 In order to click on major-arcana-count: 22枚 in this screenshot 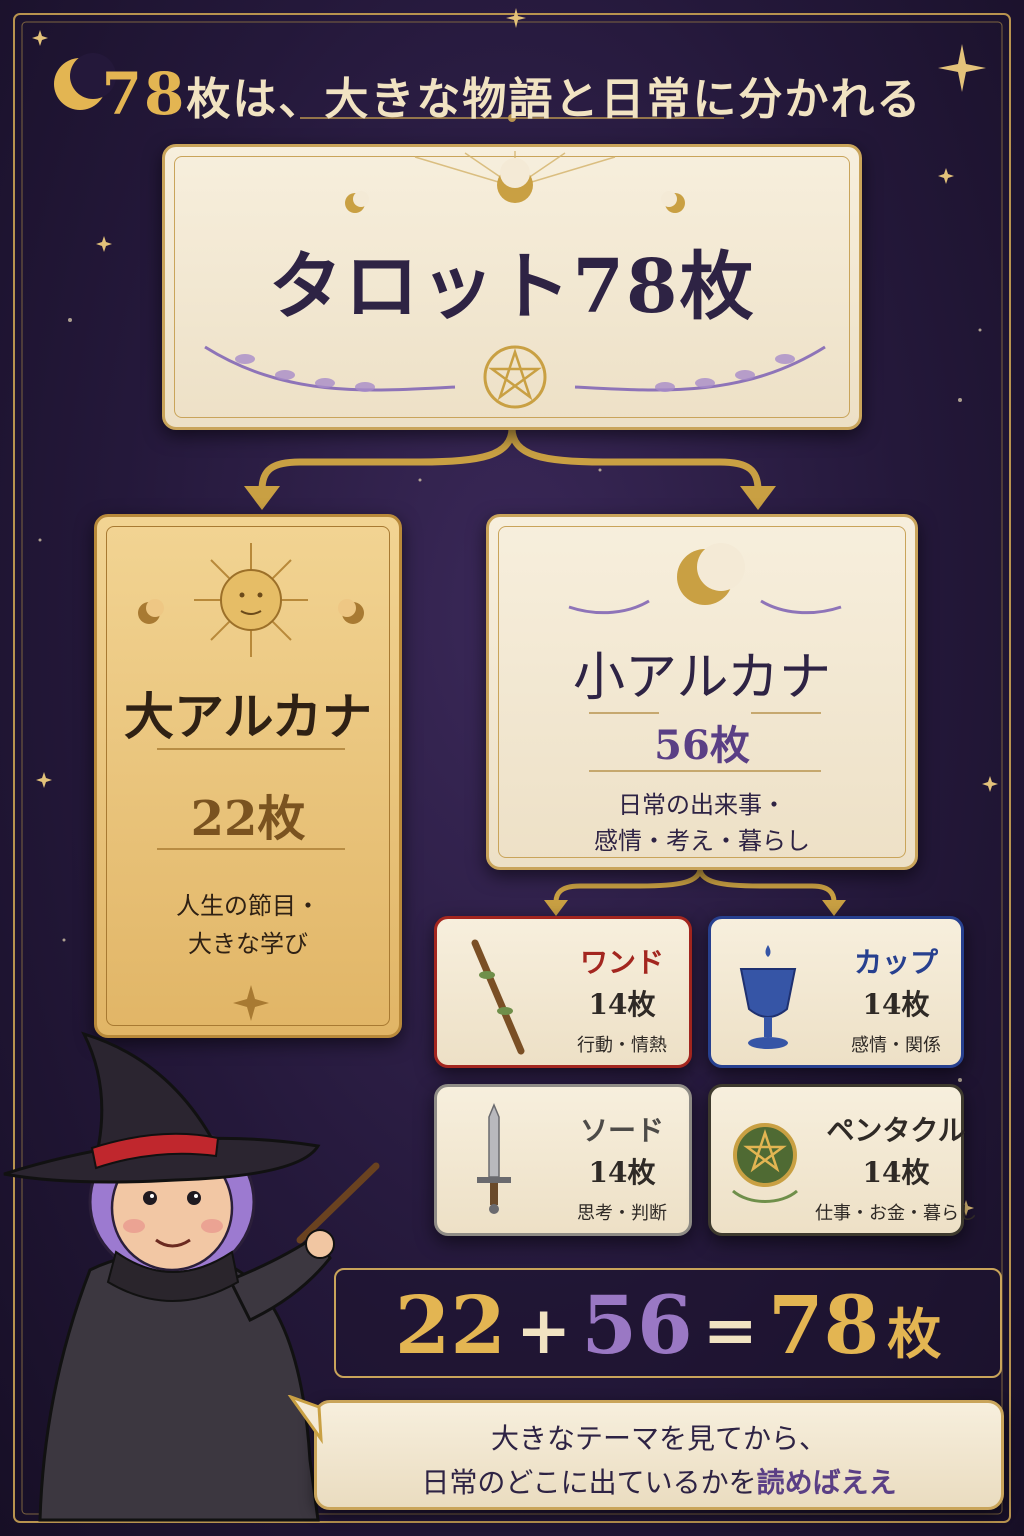, I will do `click(248, 819)`.